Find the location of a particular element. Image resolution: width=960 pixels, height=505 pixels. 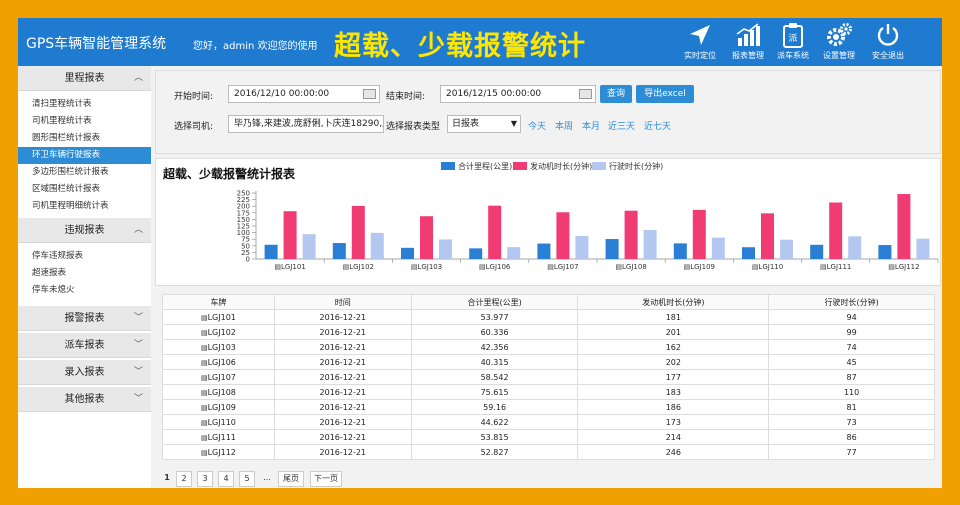

plate-text: LGJ112 is located at coordinates (221, 452).